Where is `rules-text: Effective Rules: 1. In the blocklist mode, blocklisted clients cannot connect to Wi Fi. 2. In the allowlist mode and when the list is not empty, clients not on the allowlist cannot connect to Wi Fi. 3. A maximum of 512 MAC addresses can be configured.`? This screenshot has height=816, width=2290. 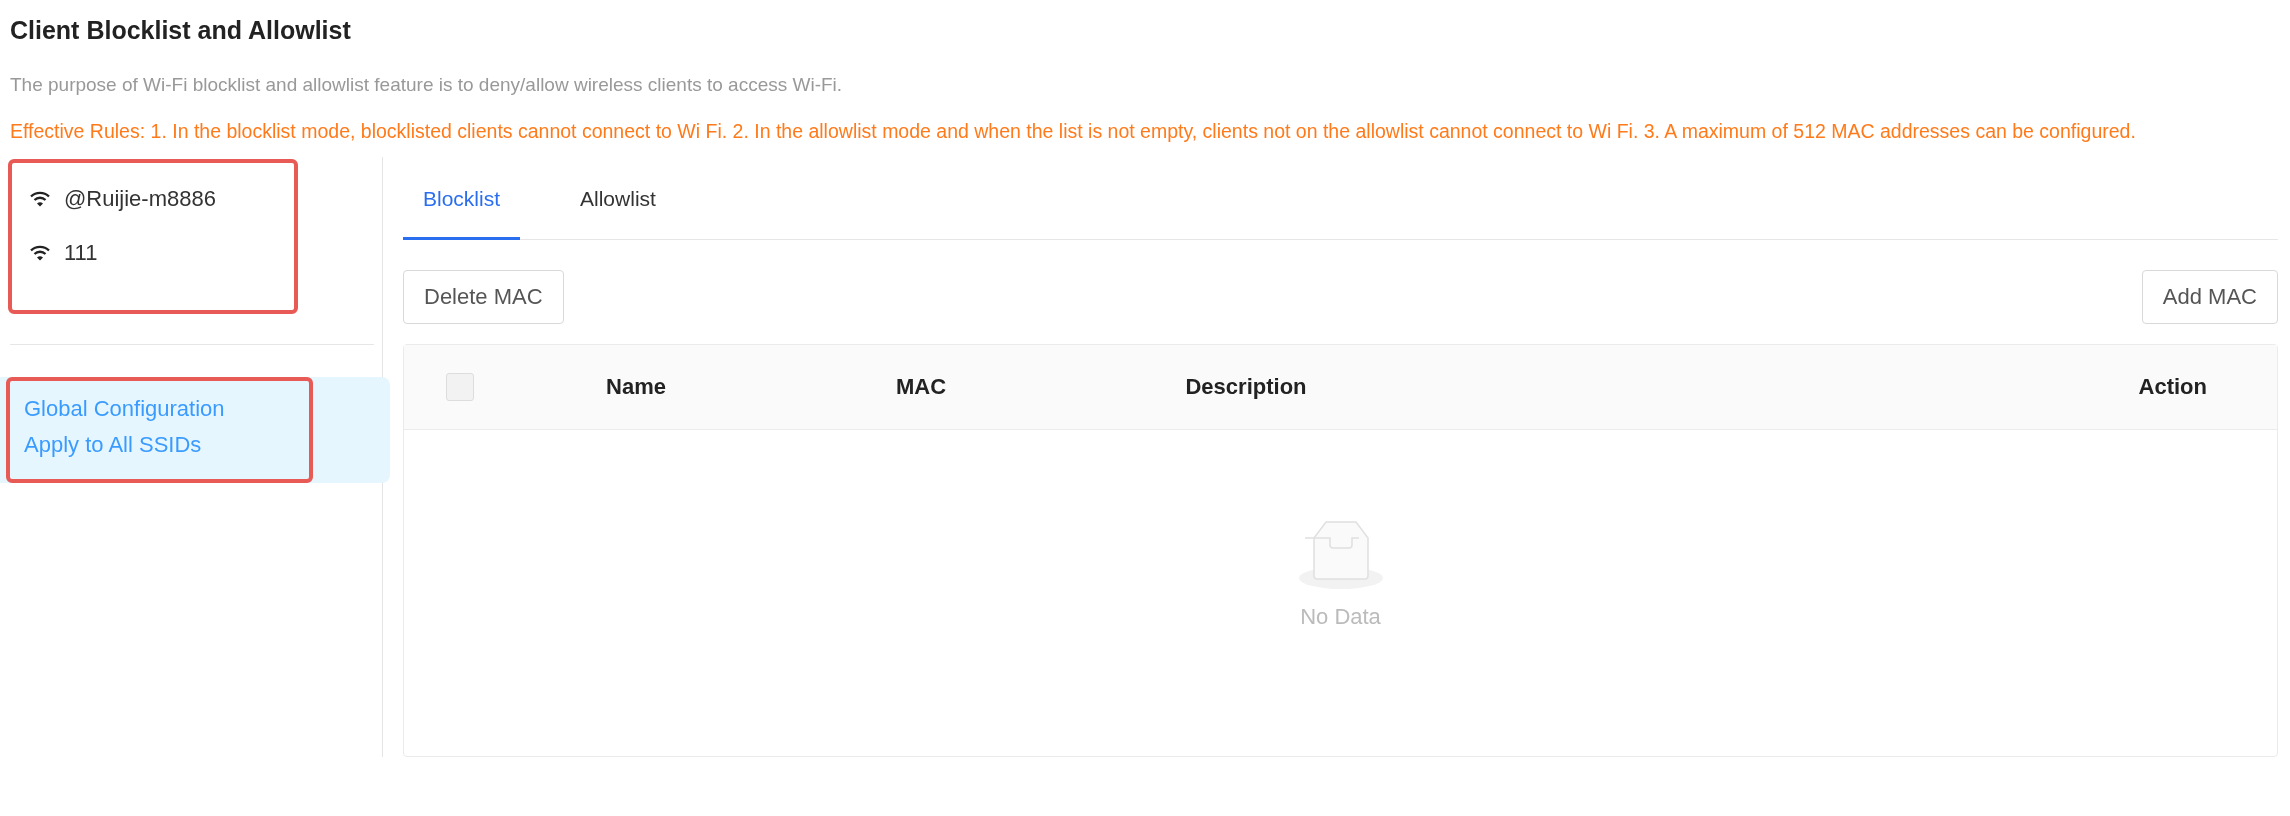
rules-text: Effective Rules: 1. In the blocklist mode, blocklisted clients cannot connect to Wi Fi. 2. In the allowlist mode and when the list is not empty, clients not on the allowlist cannot connect to Wi Fi. 3. A maximum of 512 MAC addresses can be configured. is located at coordinates (1073, 131).